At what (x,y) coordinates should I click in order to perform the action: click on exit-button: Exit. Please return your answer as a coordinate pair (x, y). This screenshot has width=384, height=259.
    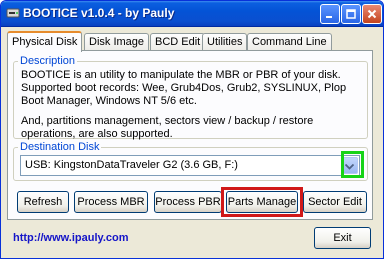
    Looking at the image, I should click on (342, 238).